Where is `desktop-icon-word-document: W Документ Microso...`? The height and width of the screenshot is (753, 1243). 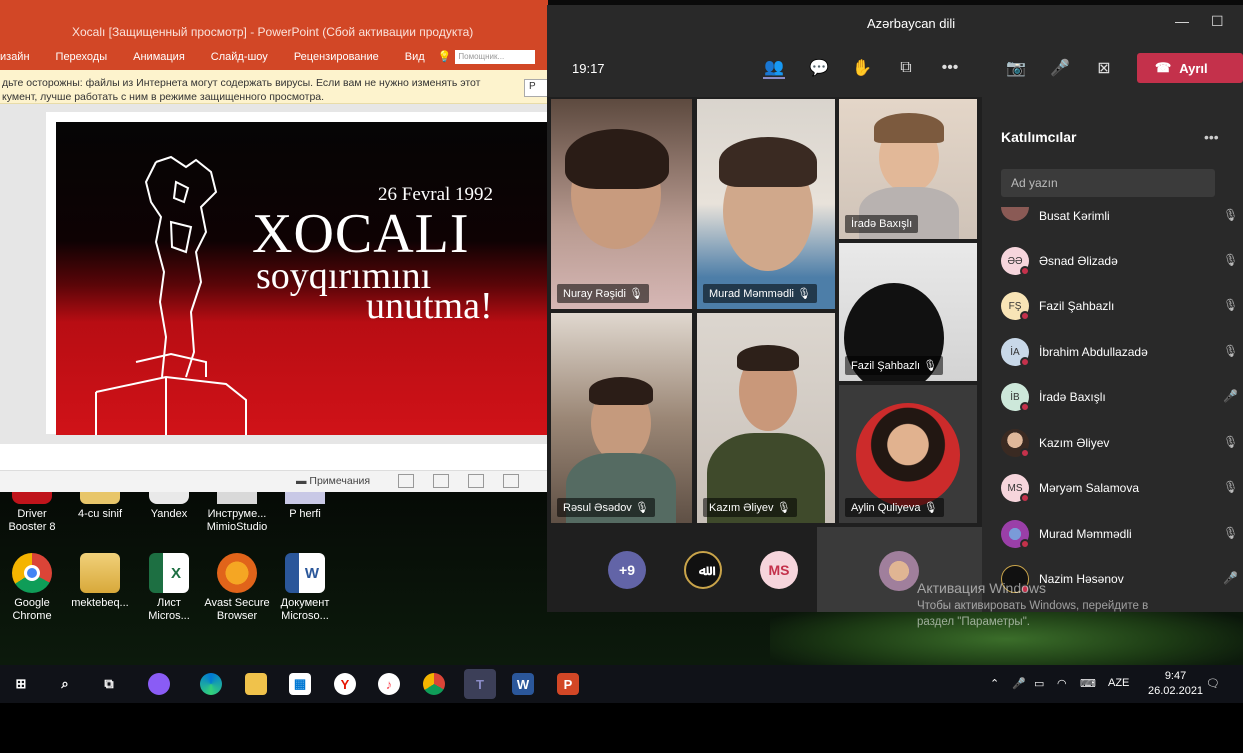 desktop-icon-word-document: W Документ Microso... is located at coordinates (305, 588).